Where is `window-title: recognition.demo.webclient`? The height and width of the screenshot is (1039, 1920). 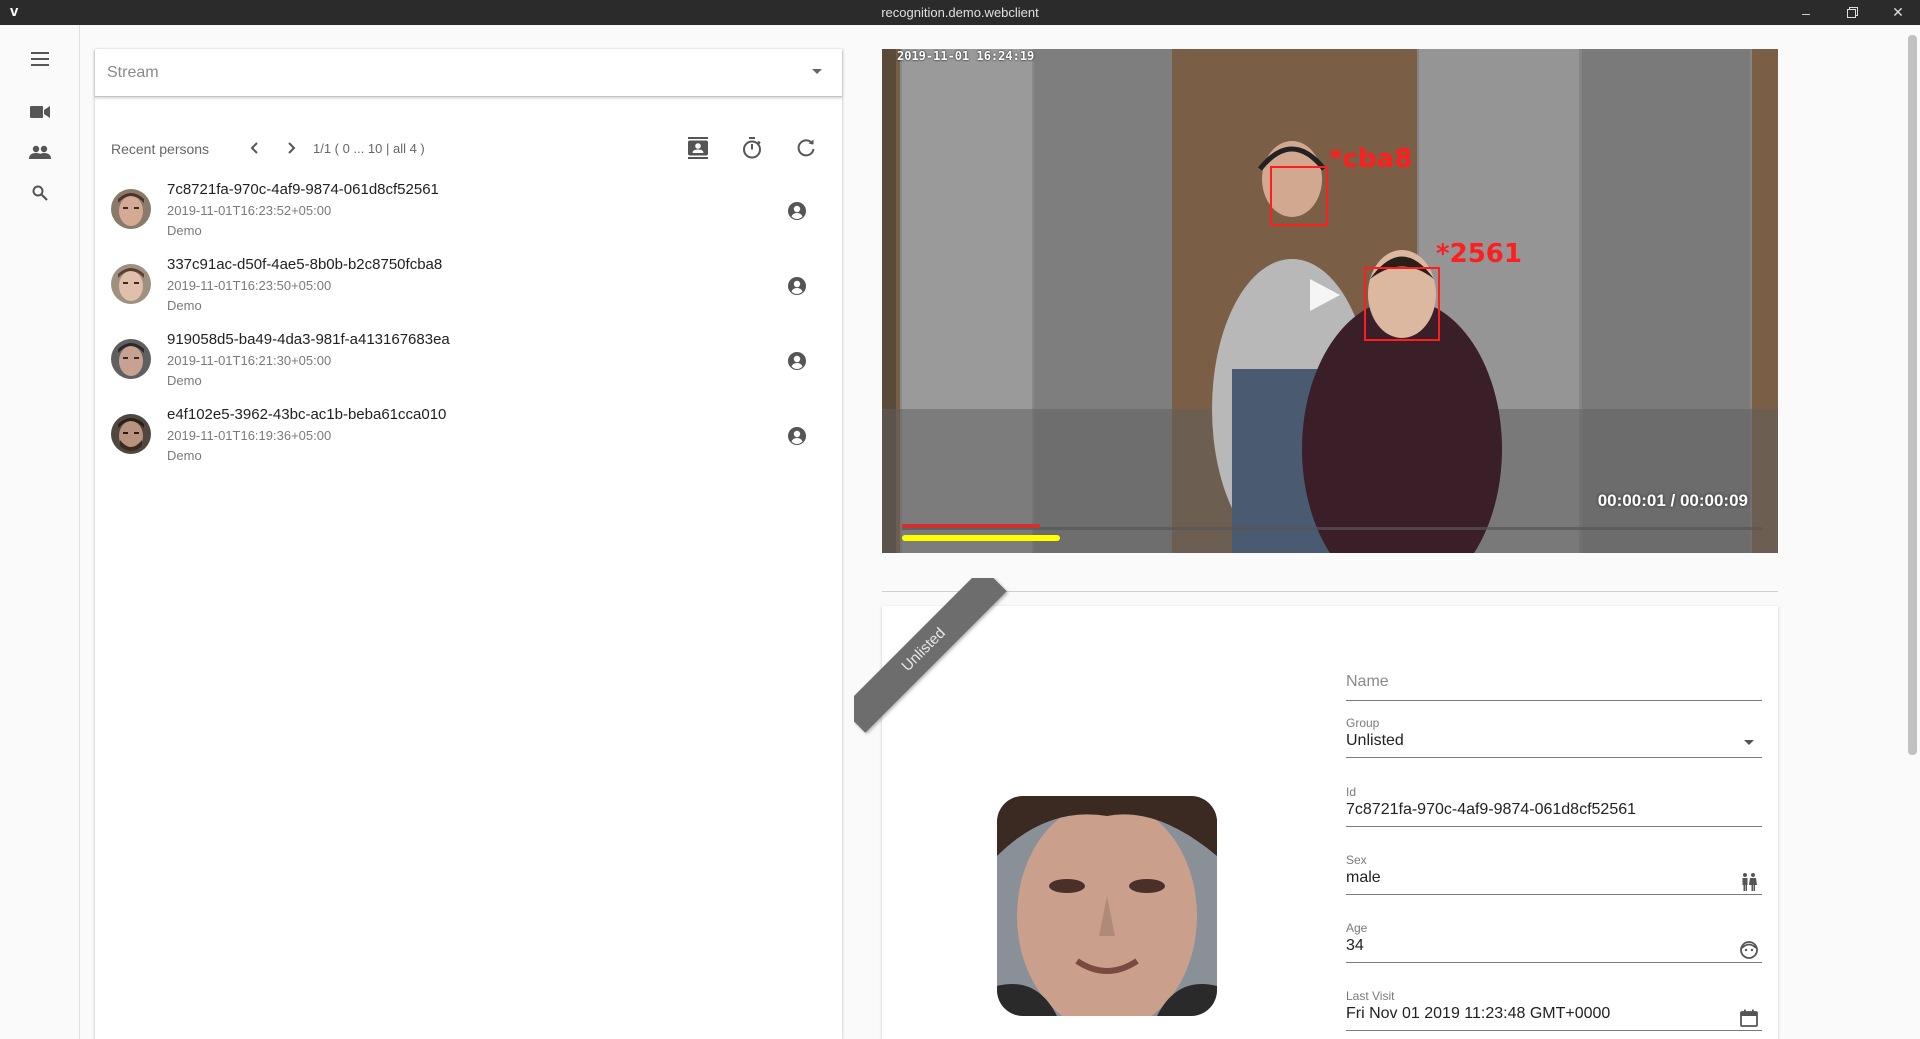 window-title: recognition.demo.webclient is located at coordinates (960, 12).